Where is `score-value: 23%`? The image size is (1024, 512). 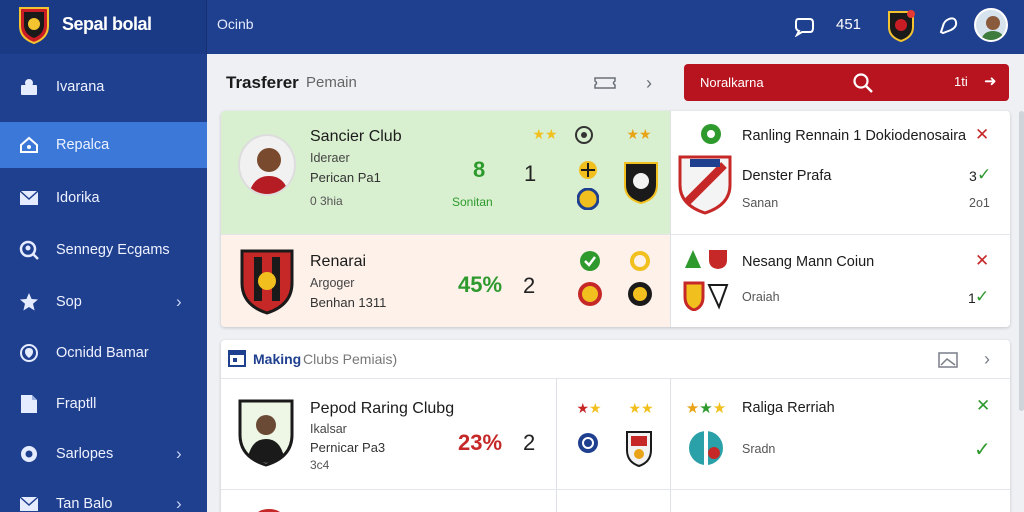 score-value: 23% is located at coordinates (480, 442).